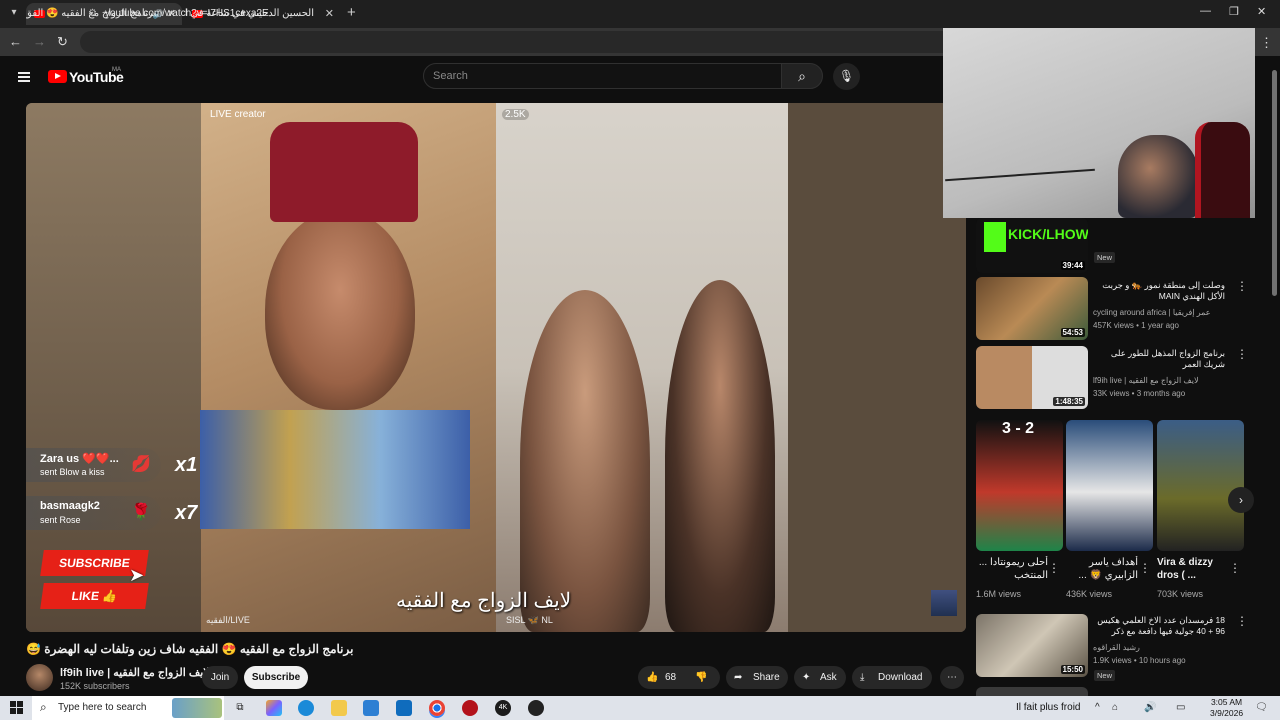  I want to click on gift-action: sent Rose, so click(60, 520).